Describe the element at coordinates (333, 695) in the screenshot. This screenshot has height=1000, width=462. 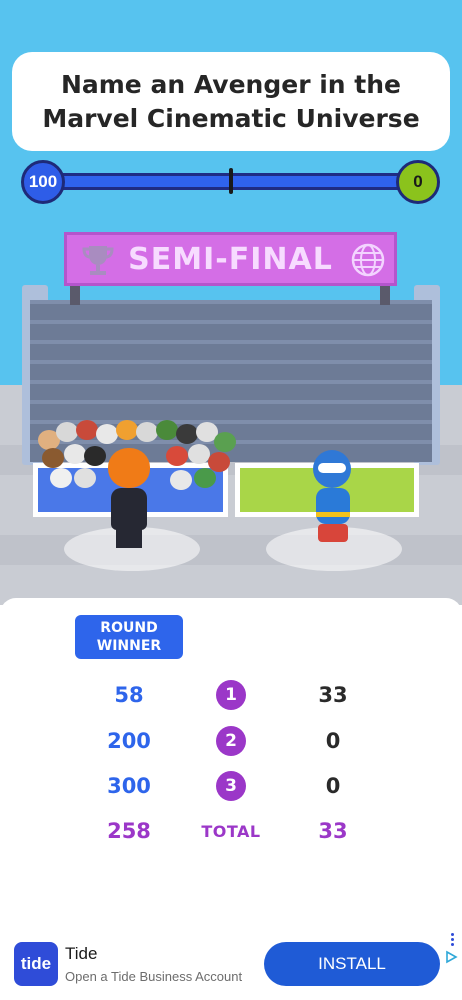
I see `round-1-opponent-score: 33` at that location.